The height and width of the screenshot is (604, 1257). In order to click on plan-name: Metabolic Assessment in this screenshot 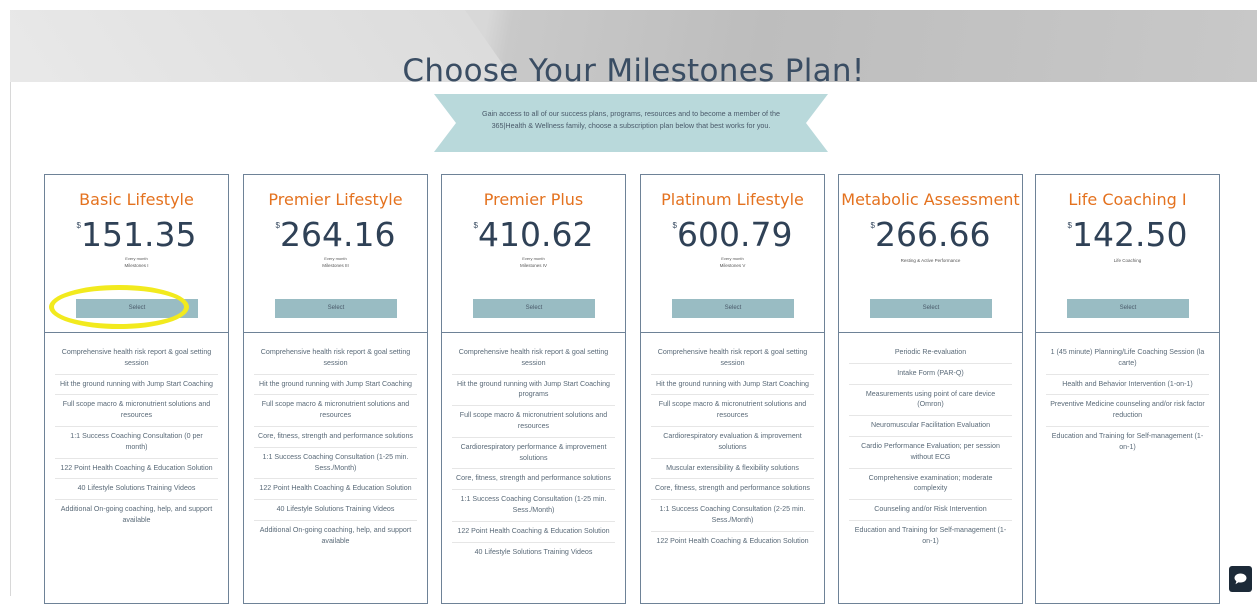, I will do `click(930, 199)`.